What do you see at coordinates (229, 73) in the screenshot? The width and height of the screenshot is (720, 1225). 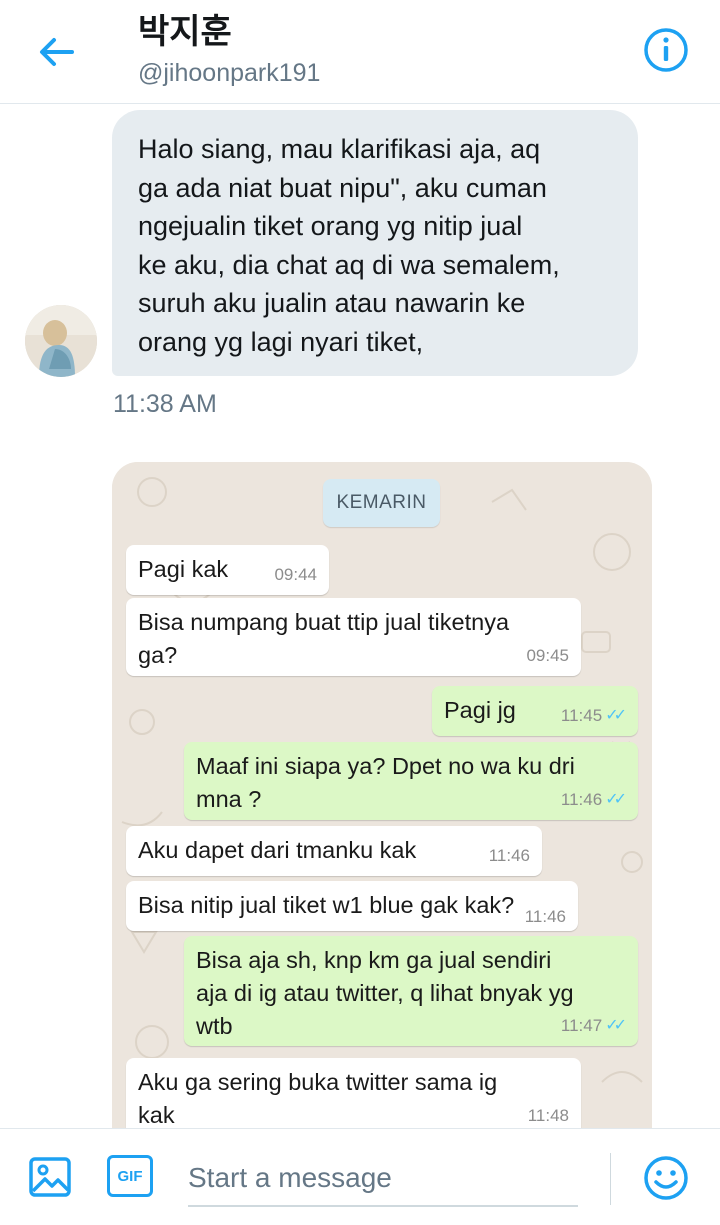 I see `conversation-handle: @jihoonpark191` at bounding box center [229, 73].